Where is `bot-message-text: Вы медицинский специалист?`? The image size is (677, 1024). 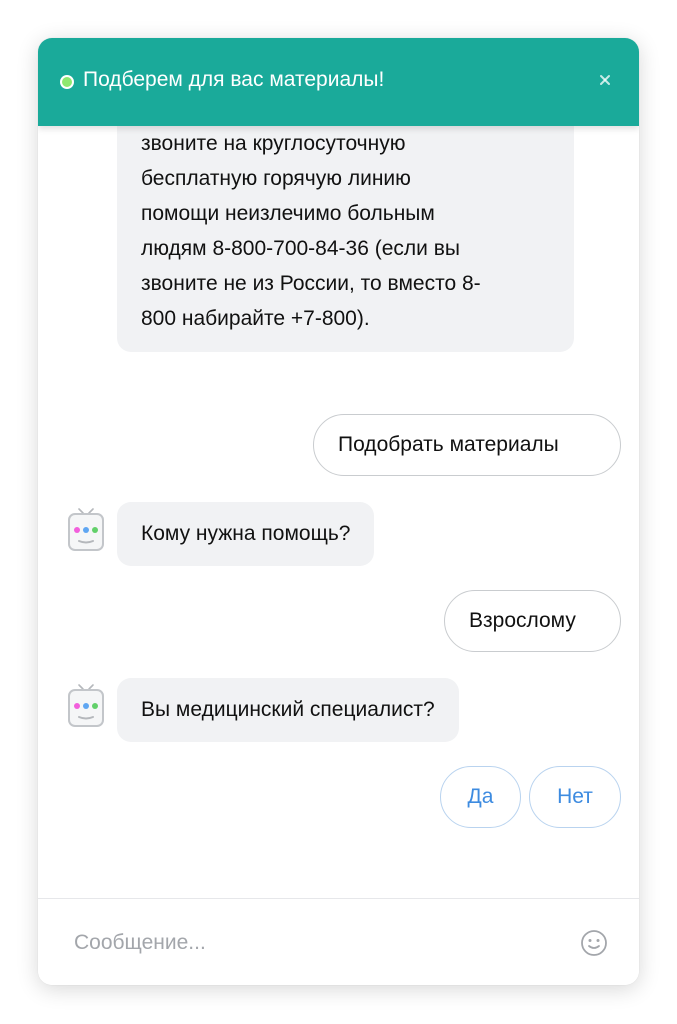 bot-message-text: Вы медицинский специалист? is located at coordinates (288, 709).